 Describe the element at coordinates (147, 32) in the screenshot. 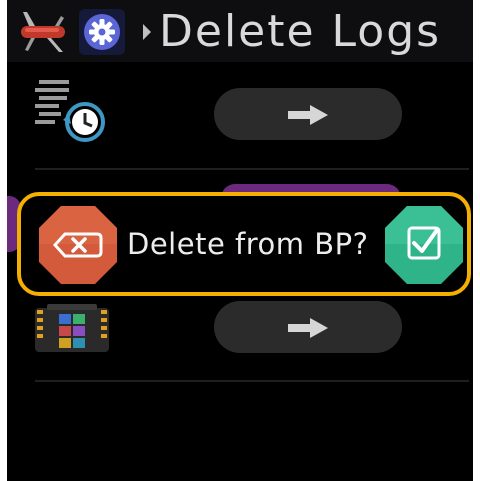

I see `chevron-right-icon` at that location.